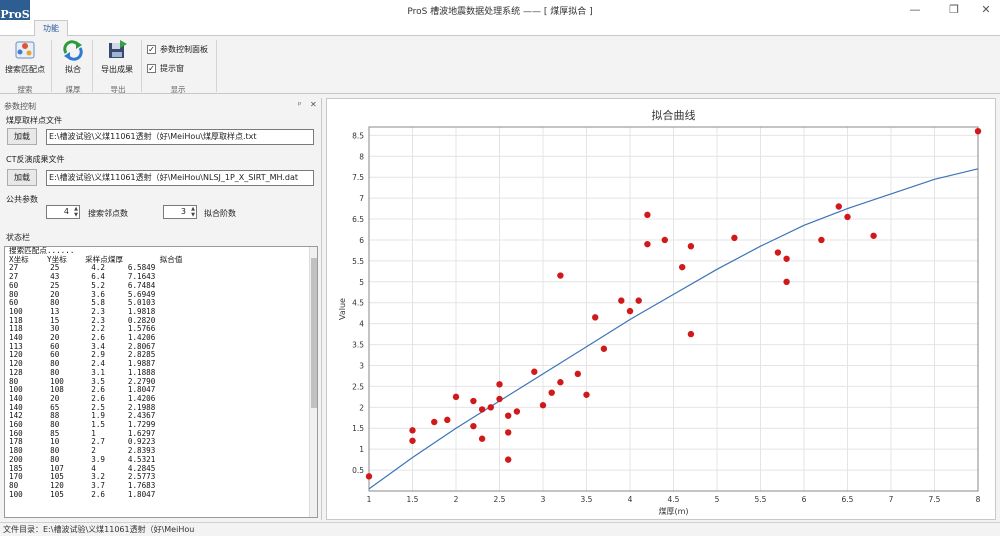 The image size is (1000, 536). I want to click on search-match-button: 搜索匹配点, so click(25, 57).